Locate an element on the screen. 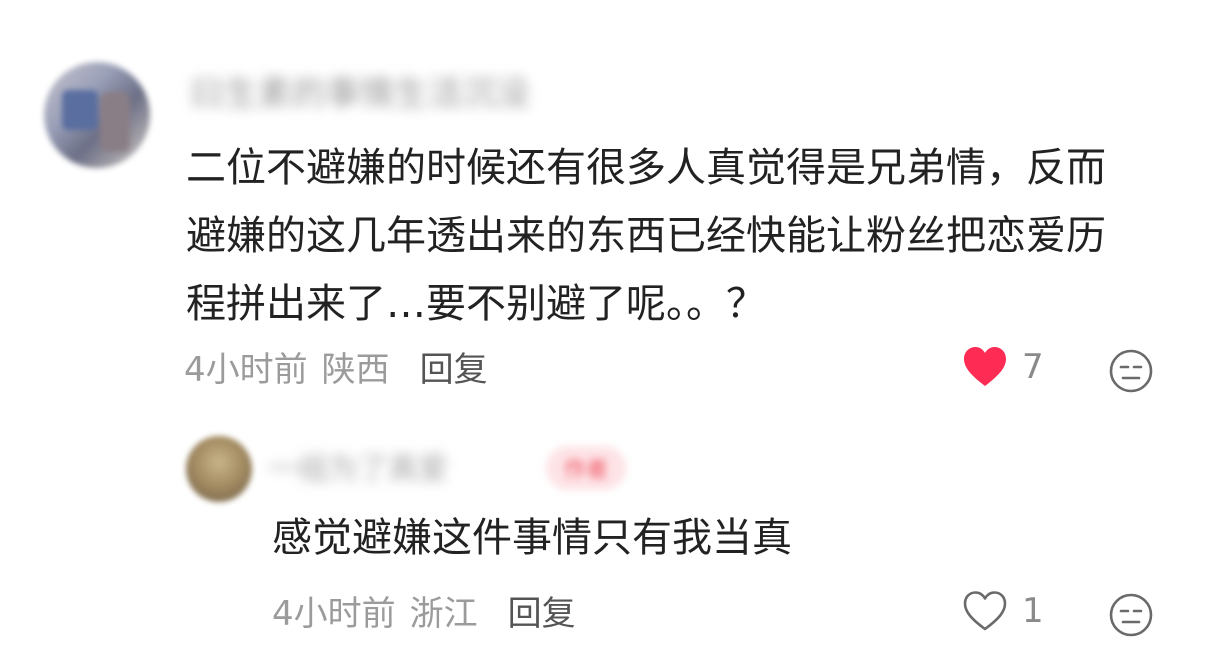 This screenshot has width=1220, height=654. comment-text-line: 程拼出来了…要不别避了呢。。？ is located at coordinates (476, 304).